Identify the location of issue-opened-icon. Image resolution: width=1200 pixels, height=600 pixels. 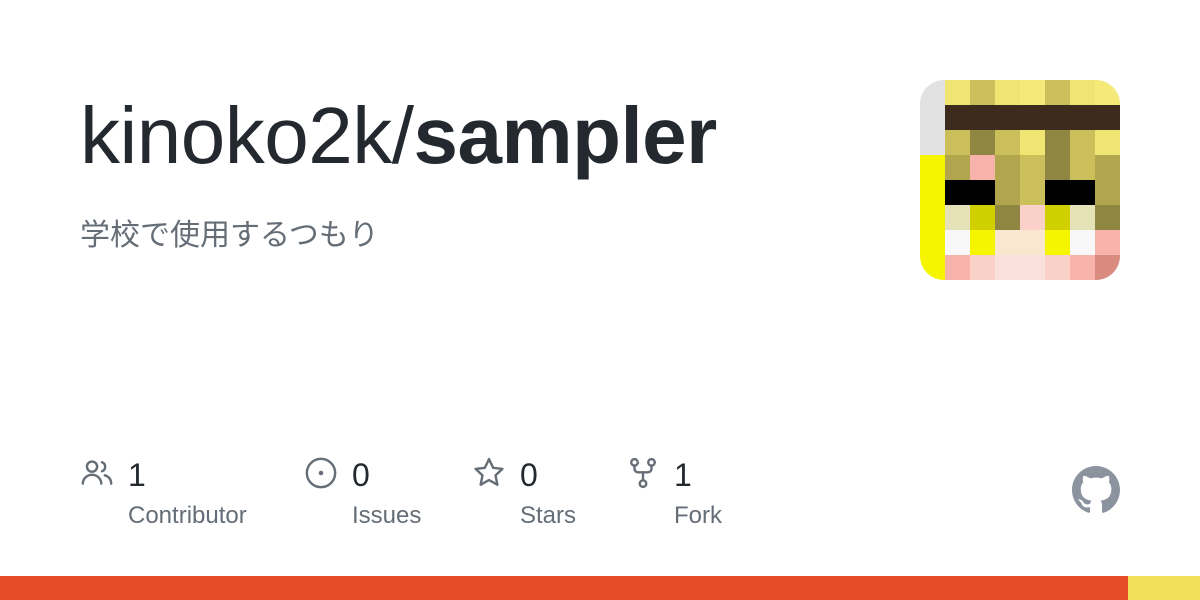
(321, 473).